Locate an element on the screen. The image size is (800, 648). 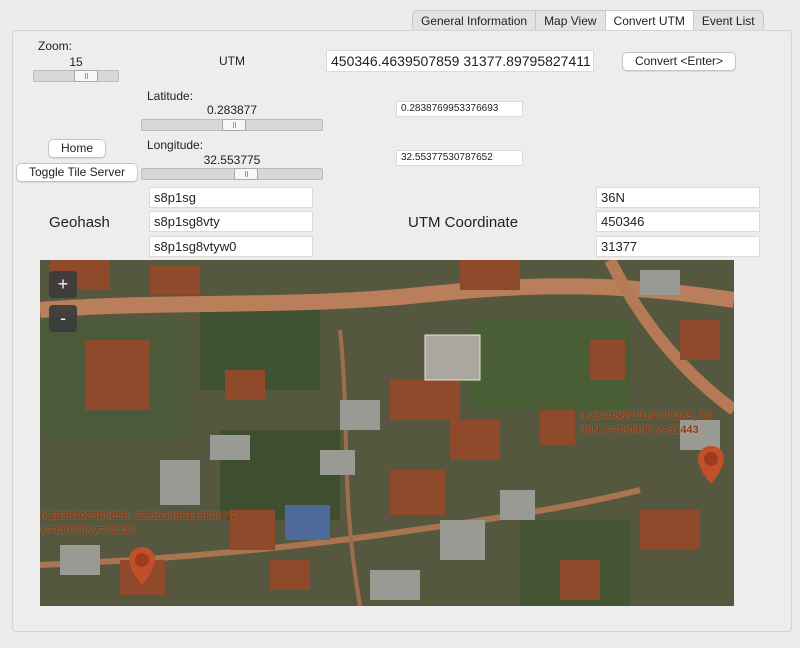
latitude-value: 0.283877 is located at coordinates (232, 110).